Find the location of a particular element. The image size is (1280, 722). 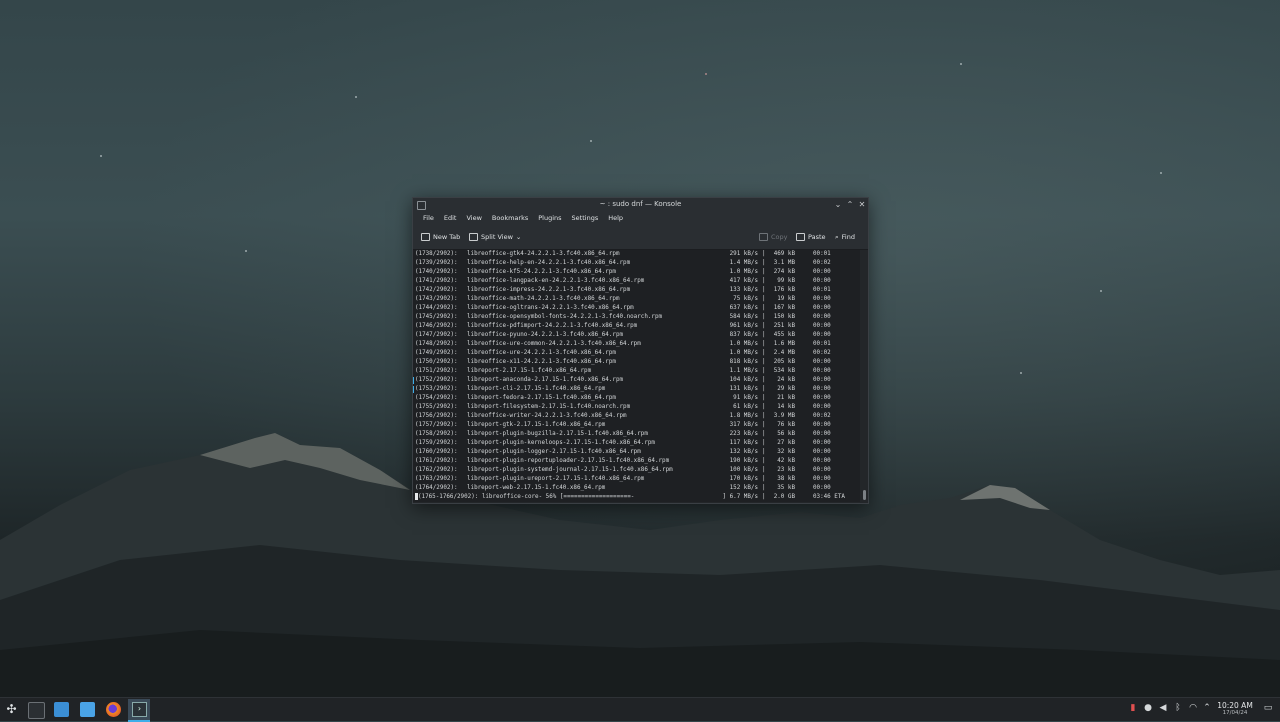

update-notifier-icon: ▮ is located at coordinates (1133, 708).